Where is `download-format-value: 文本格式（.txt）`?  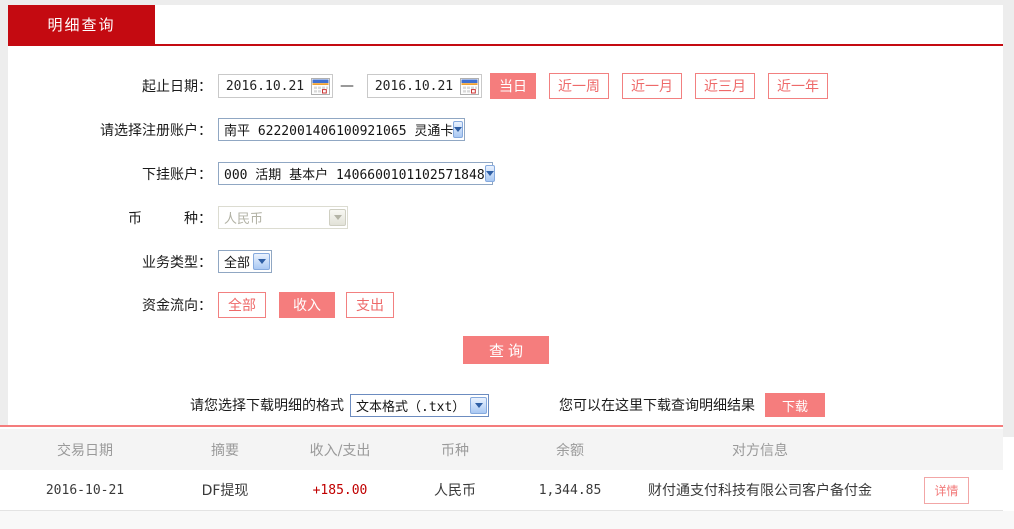 download-format-value: 文本格式（.txt） is located at coordinates (411, 407).